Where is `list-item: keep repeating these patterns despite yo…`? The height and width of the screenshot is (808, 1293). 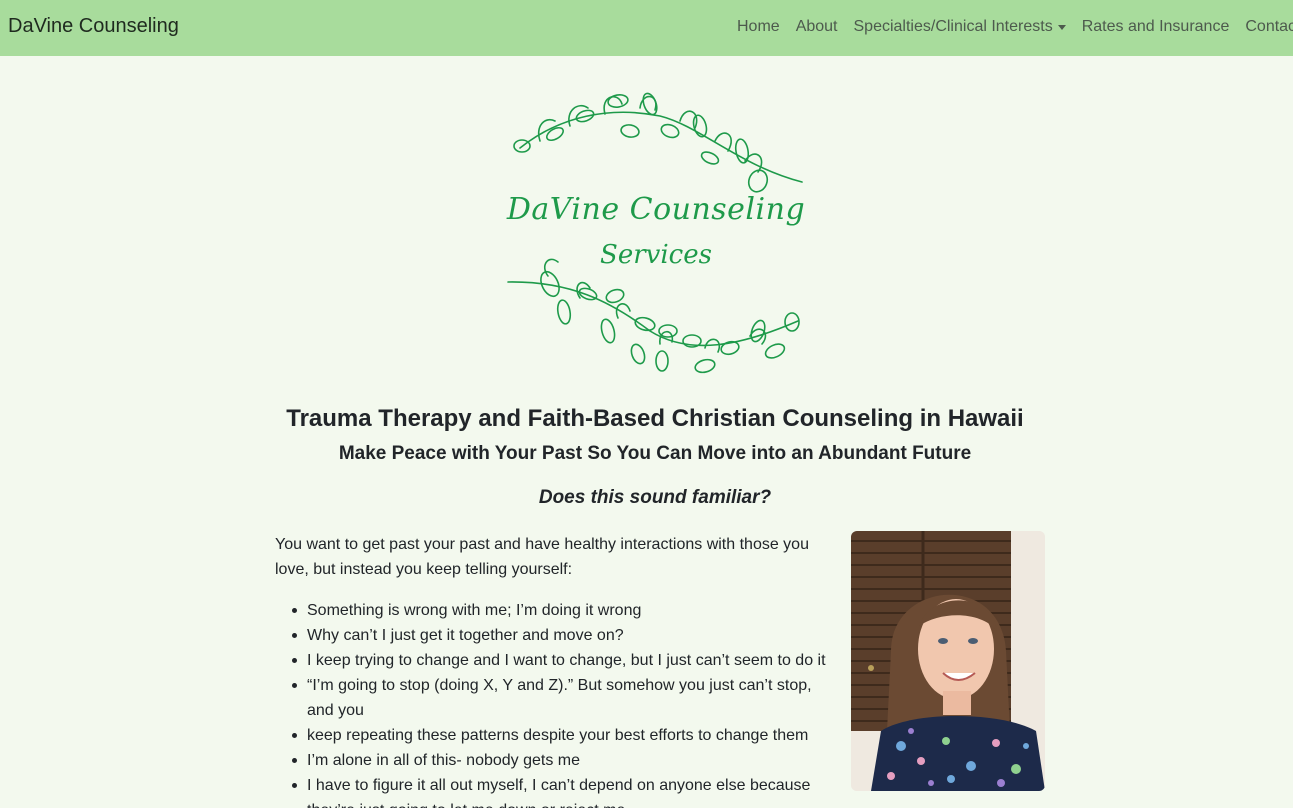
list-item: keep repeating these patterns despite yo… is located at coordinates (559, 735).